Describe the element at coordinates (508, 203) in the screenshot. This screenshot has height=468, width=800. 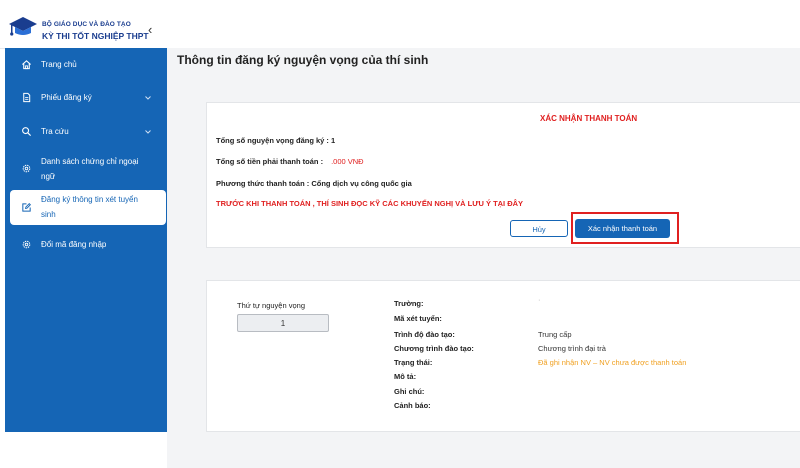
I see `warning-link: TẠI ĐÂY` at that location.